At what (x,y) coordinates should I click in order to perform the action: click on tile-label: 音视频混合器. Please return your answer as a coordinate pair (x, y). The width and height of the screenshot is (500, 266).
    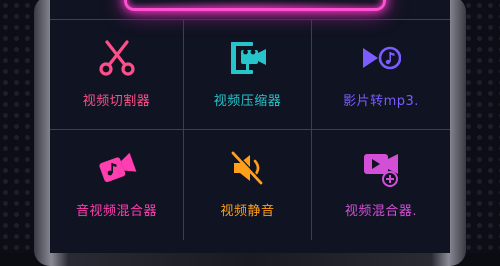
    Looking at the image, I should click on (116, 211).